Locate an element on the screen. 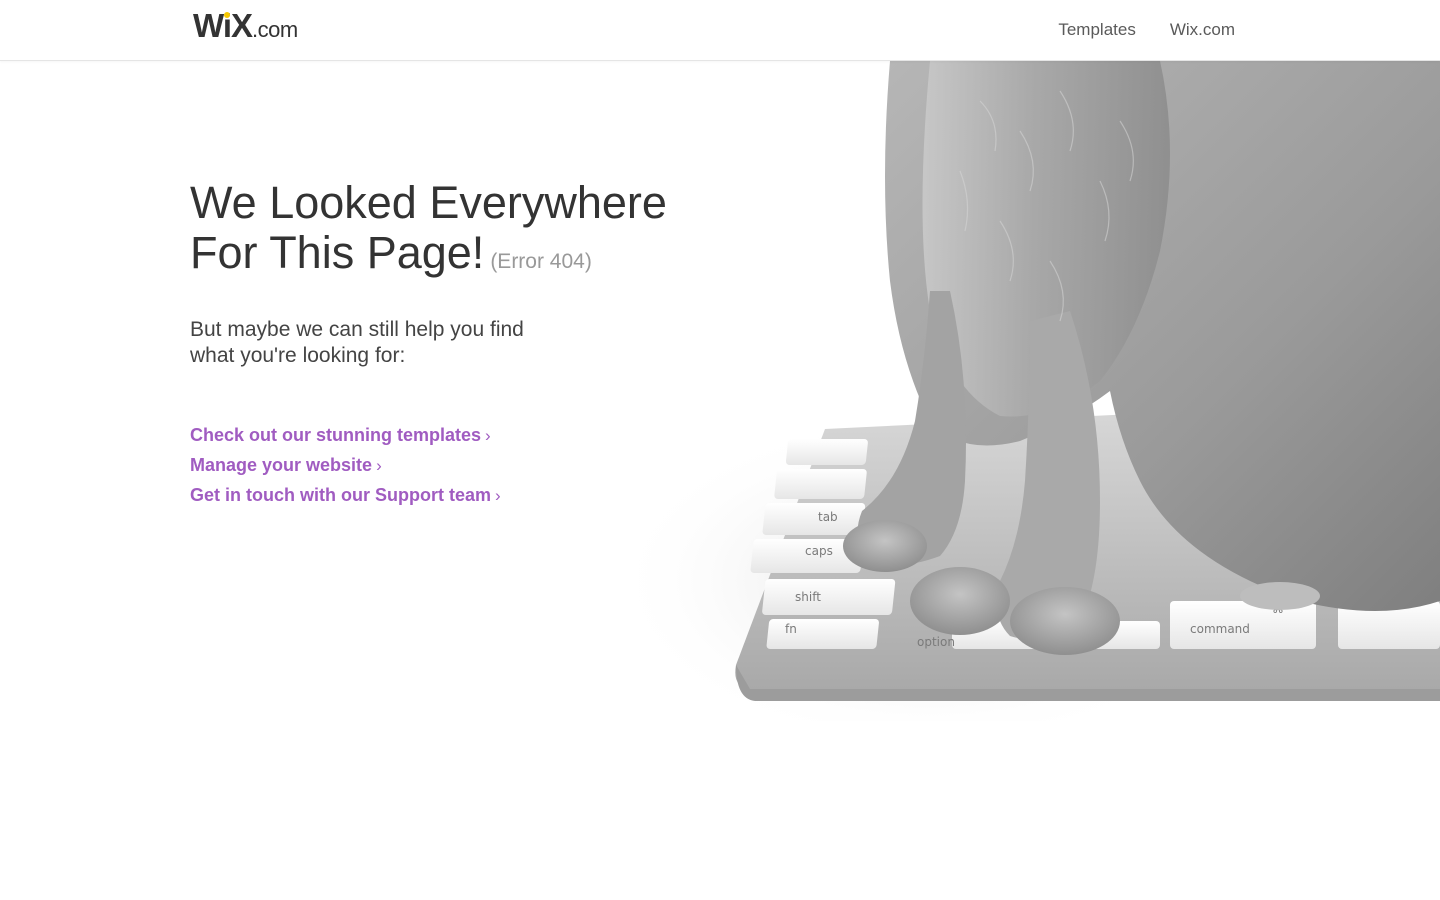  logo-wordmark: WiX is located at coordinates (223, 25).